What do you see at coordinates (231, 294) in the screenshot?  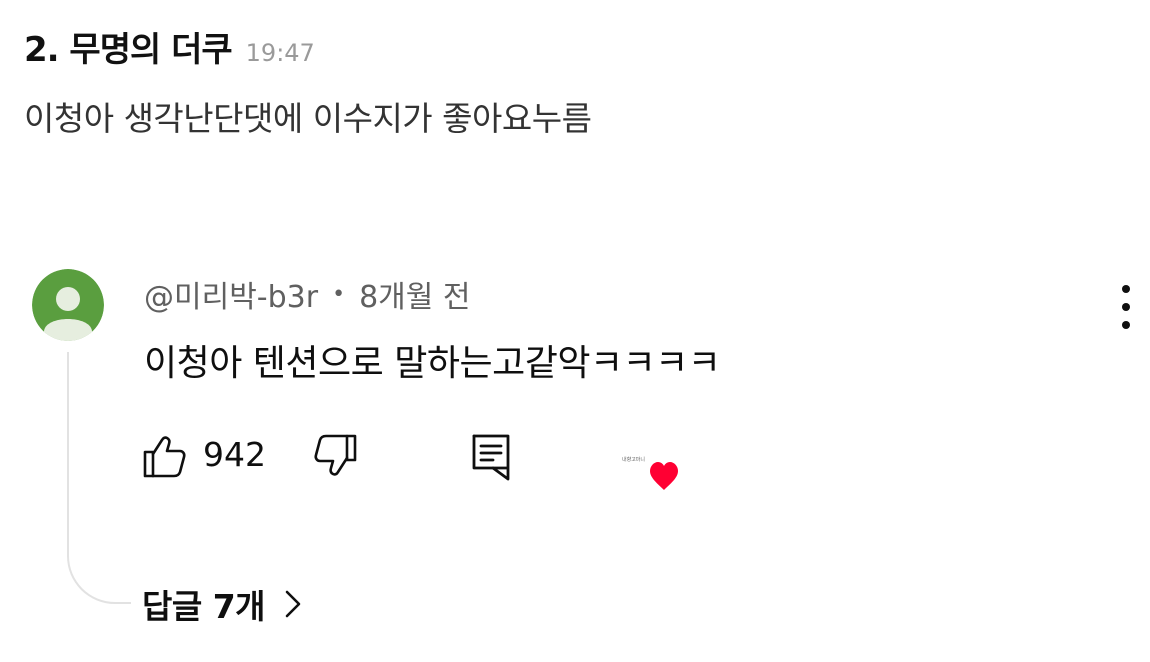 I see `comment-author: @미리박-b3r` at bounding box center [231, 294].